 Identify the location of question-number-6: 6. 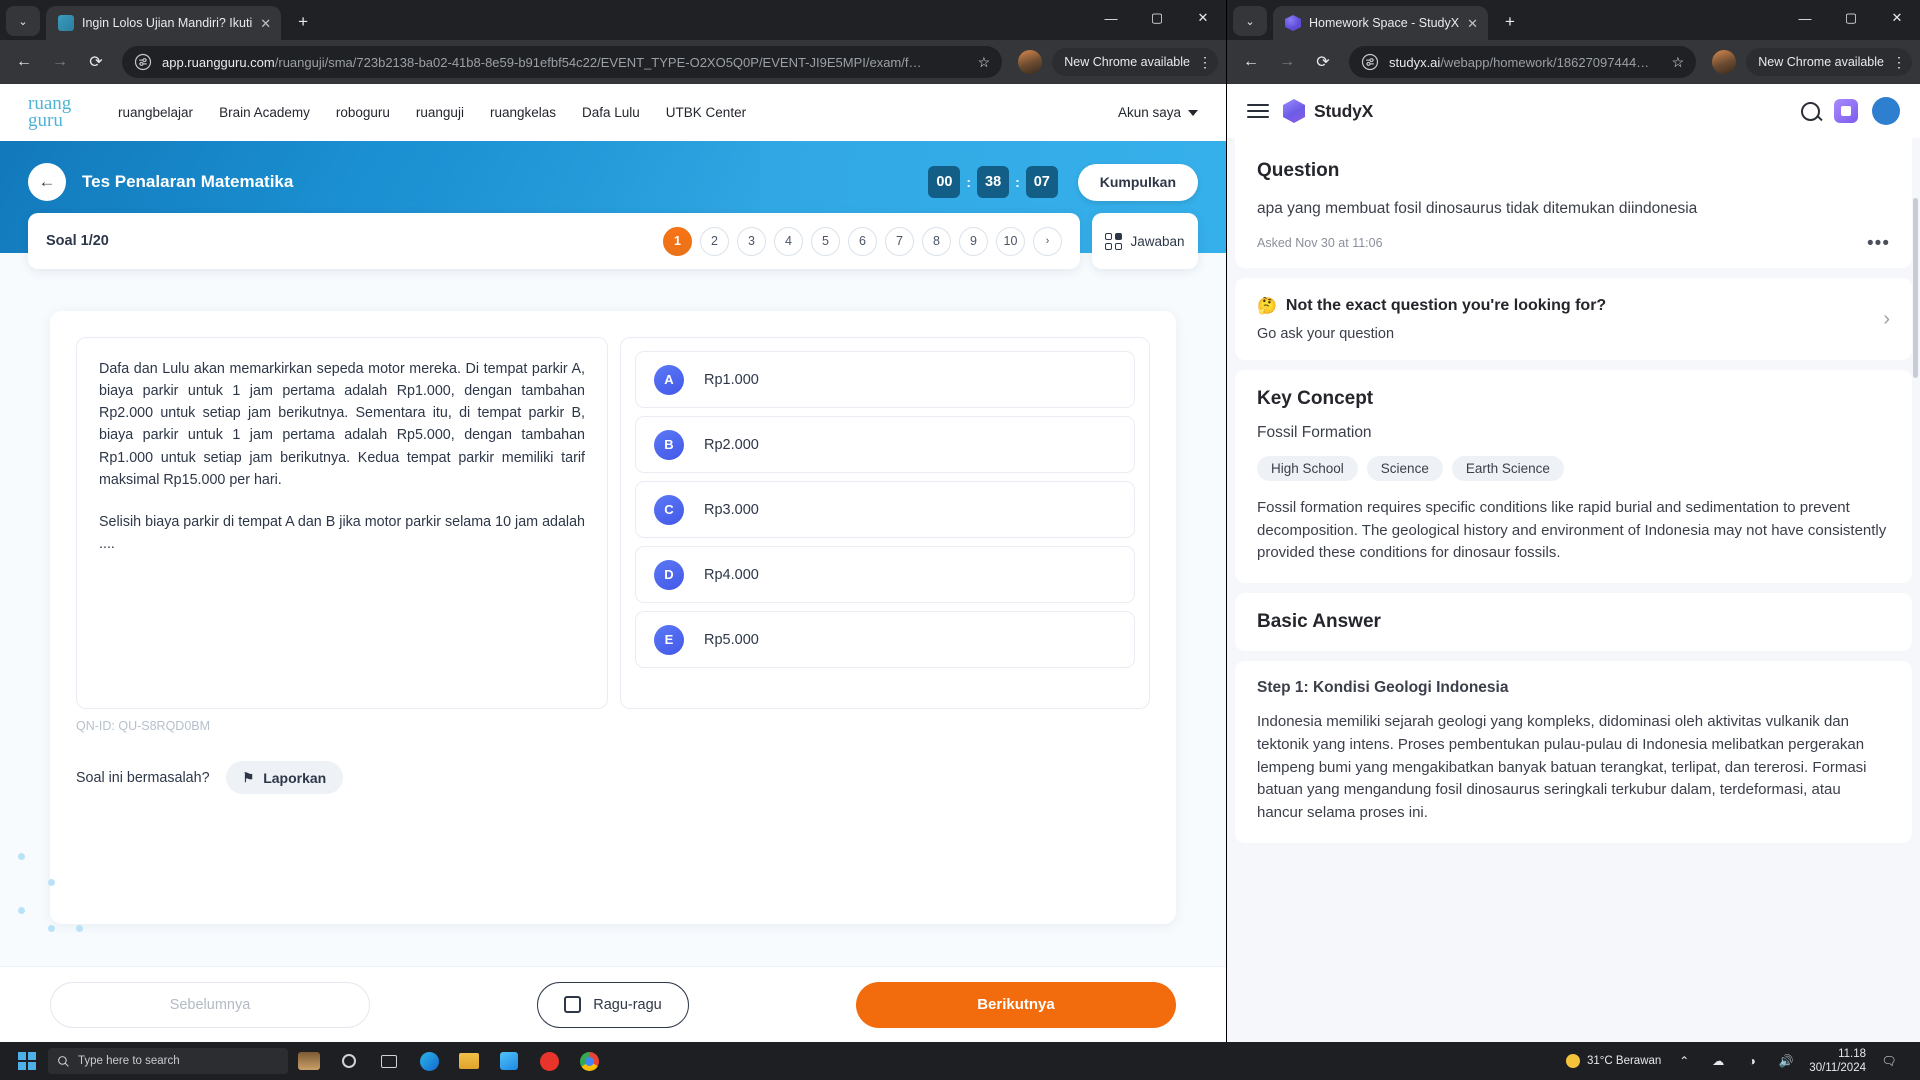
(862, 241).